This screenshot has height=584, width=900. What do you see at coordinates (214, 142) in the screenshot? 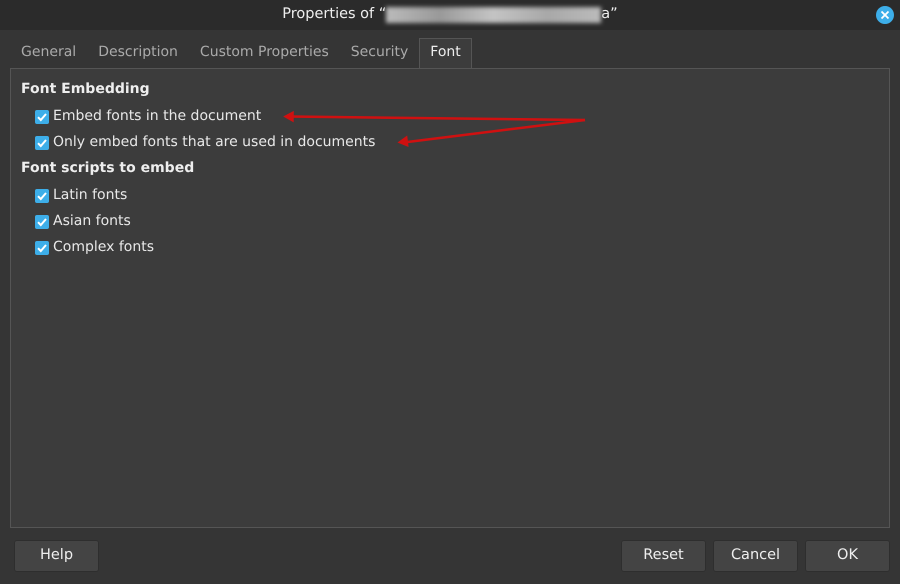
I see `checkbox-label: Only embed fonts that are used in documents` at bounding box center [214, 142].